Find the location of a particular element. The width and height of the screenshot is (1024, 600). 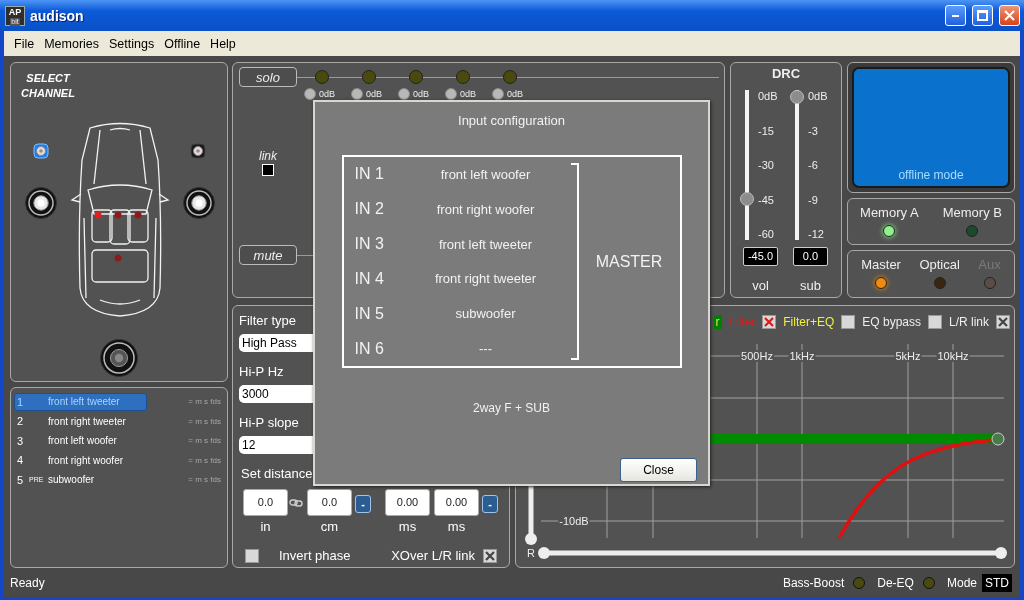

curve-node is located at coordinates (998, 439).